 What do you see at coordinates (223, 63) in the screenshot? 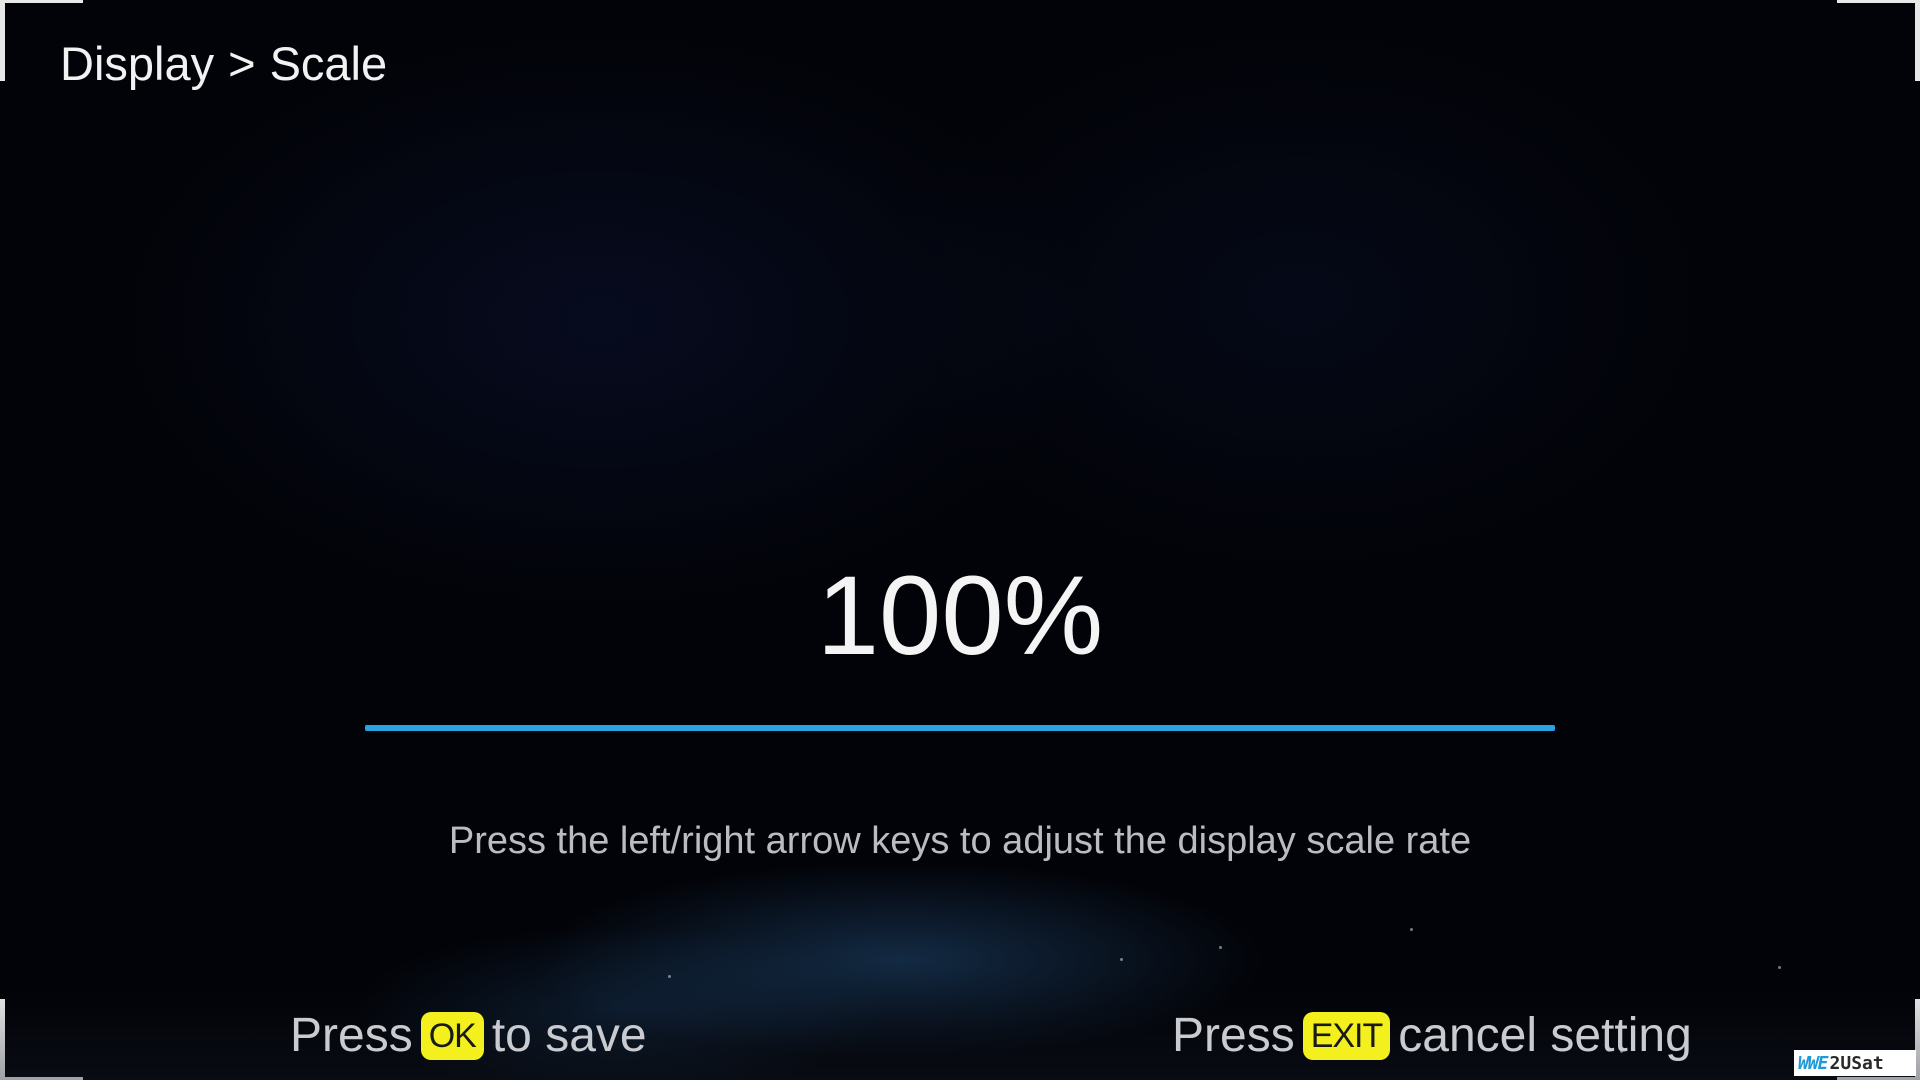
I see `breadcrumb: Display > Scale` at bounding box center [223, 63].